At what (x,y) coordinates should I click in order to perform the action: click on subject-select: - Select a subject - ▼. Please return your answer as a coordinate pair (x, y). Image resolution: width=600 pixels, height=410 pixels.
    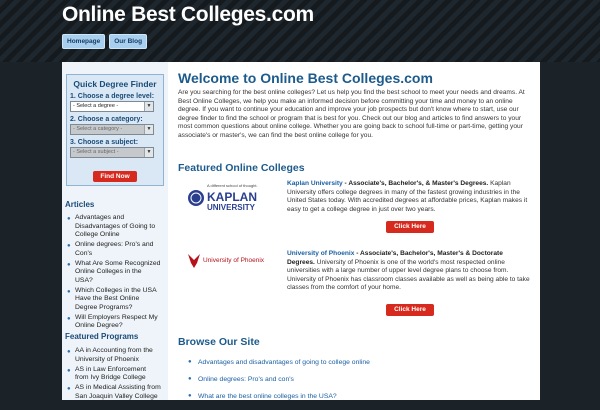
    Looking at the image, I should click on (112, 152).